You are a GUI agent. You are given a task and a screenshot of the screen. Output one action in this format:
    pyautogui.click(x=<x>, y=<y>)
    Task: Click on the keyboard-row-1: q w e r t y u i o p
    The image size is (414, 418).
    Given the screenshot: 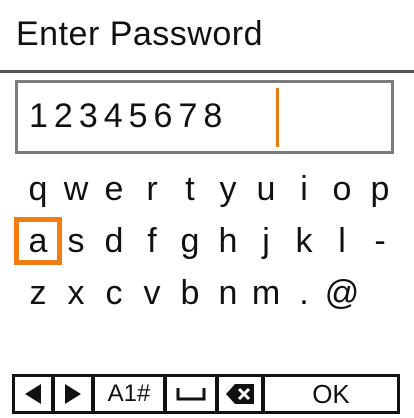 What is the action you would take?
    pyautogui.click(x=209, y=191)
    